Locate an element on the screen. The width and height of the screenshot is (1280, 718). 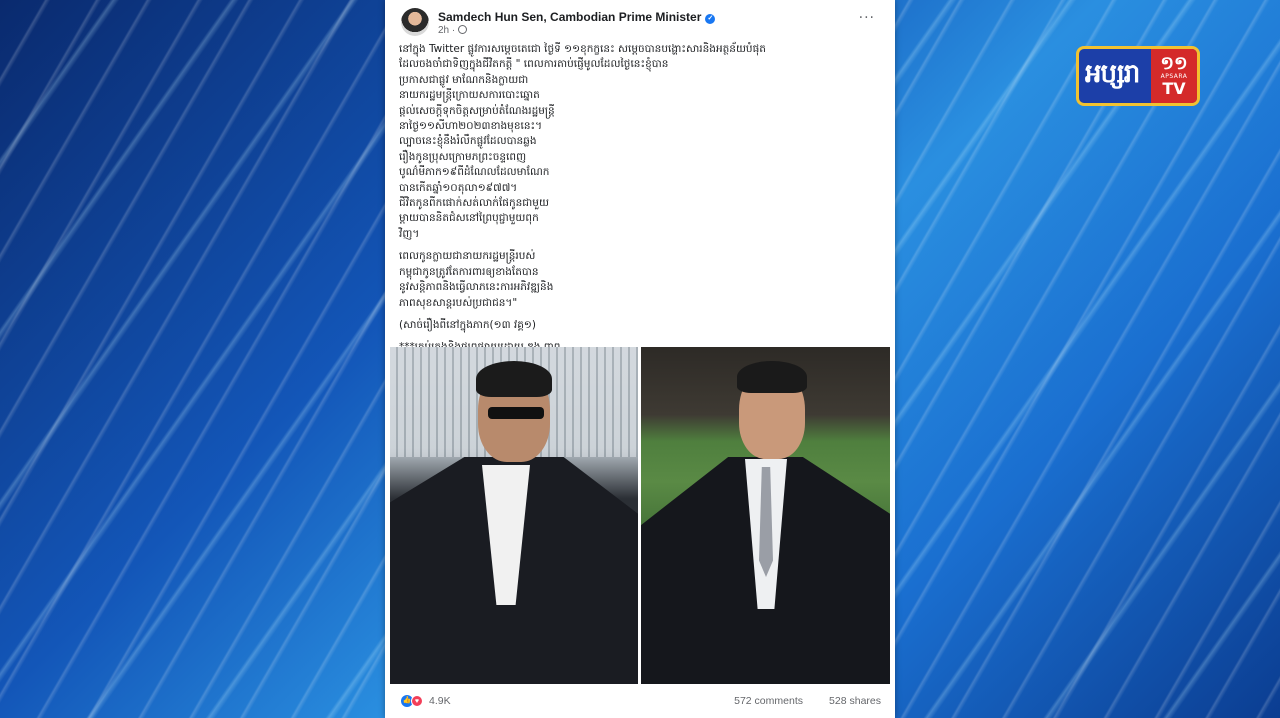
more-options-icon: ··· is located at coordinates (867, 18).